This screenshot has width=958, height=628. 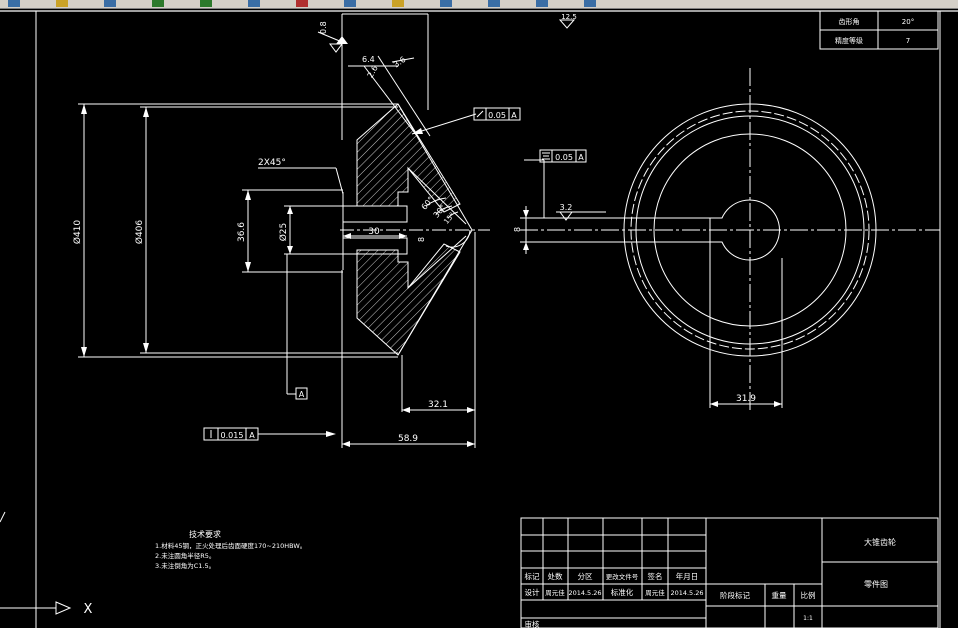 What do you see at coordinates (652, 308) in the screenshot?
I see `keyway-arrows` at bounding box center [652, 308].